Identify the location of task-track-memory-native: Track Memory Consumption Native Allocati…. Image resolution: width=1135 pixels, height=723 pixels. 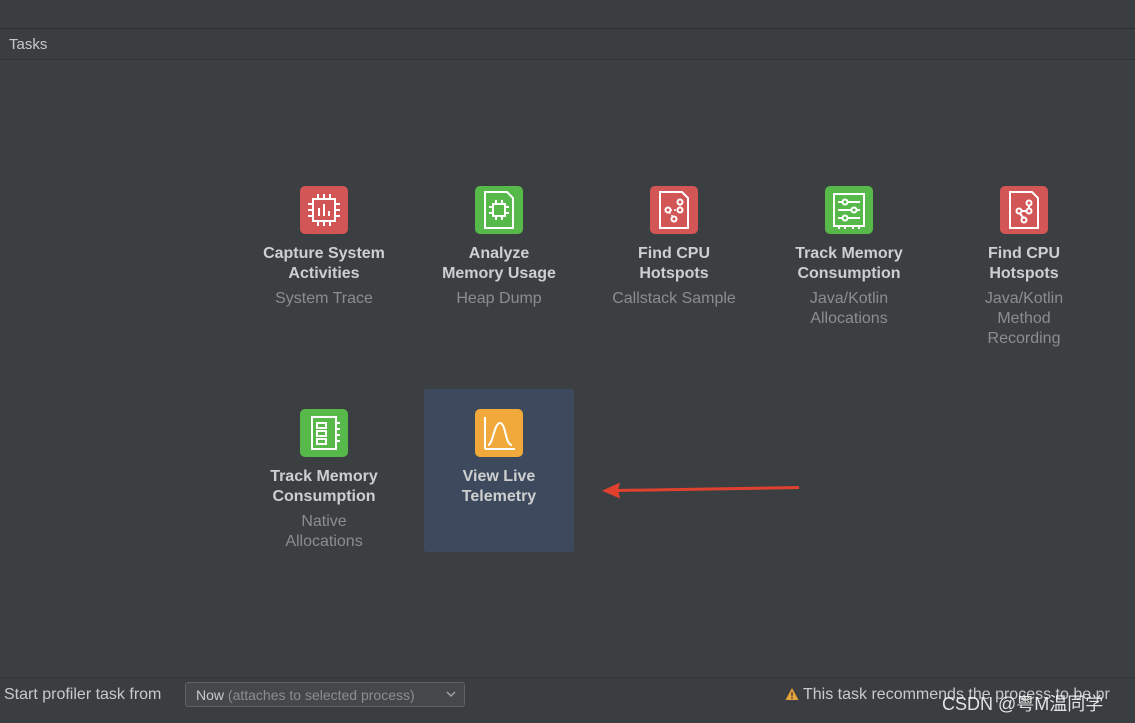
(324, 483).